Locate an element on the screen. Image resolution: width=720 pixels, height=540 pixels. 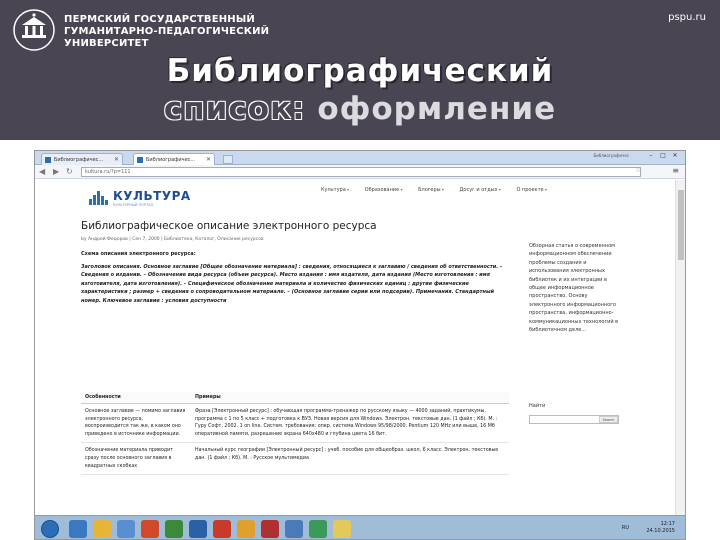
university-name-line: УНИВЕРСИТЕТ is located at coordinates (106, 43).